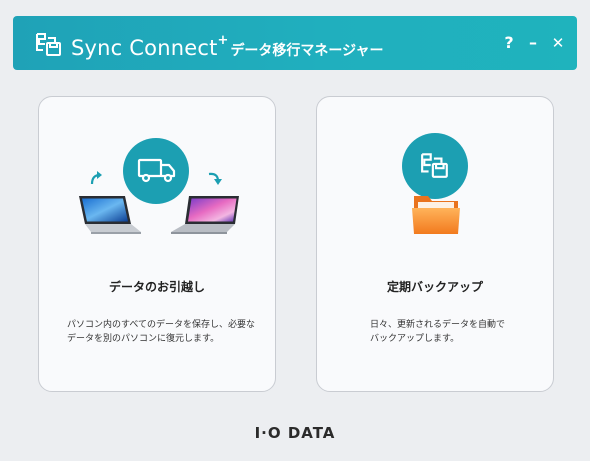 Image resolution: width=590 pixels, height=461 pixels. Describe the element at coordinates (436, 215) in the screenshot. I see `folder-icon` at that location.